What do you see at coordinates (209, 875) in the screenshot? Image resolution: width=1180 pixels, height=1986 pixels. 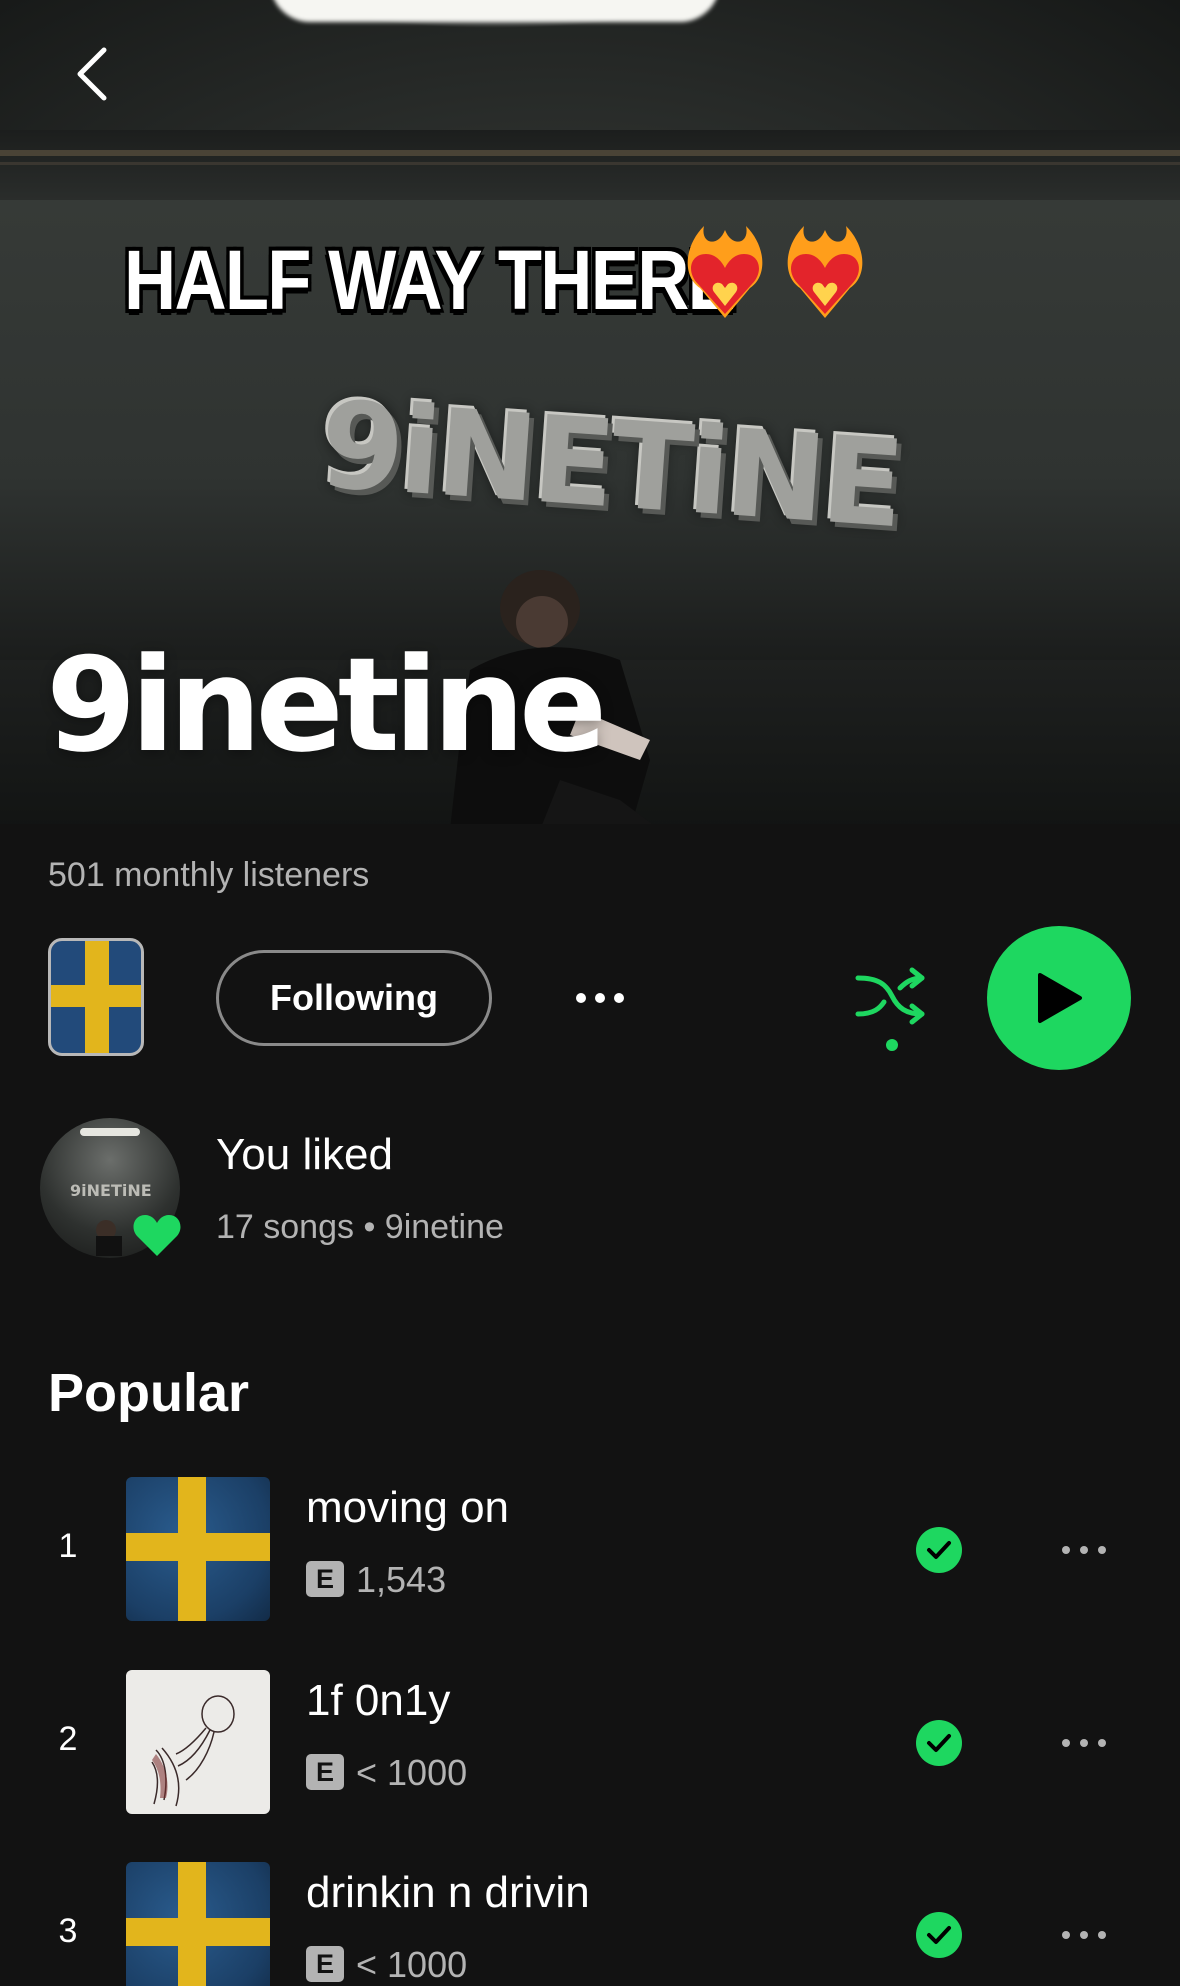 I see `monthly-listeners: 501 monthly listeners` at bounding box center [209, 875].